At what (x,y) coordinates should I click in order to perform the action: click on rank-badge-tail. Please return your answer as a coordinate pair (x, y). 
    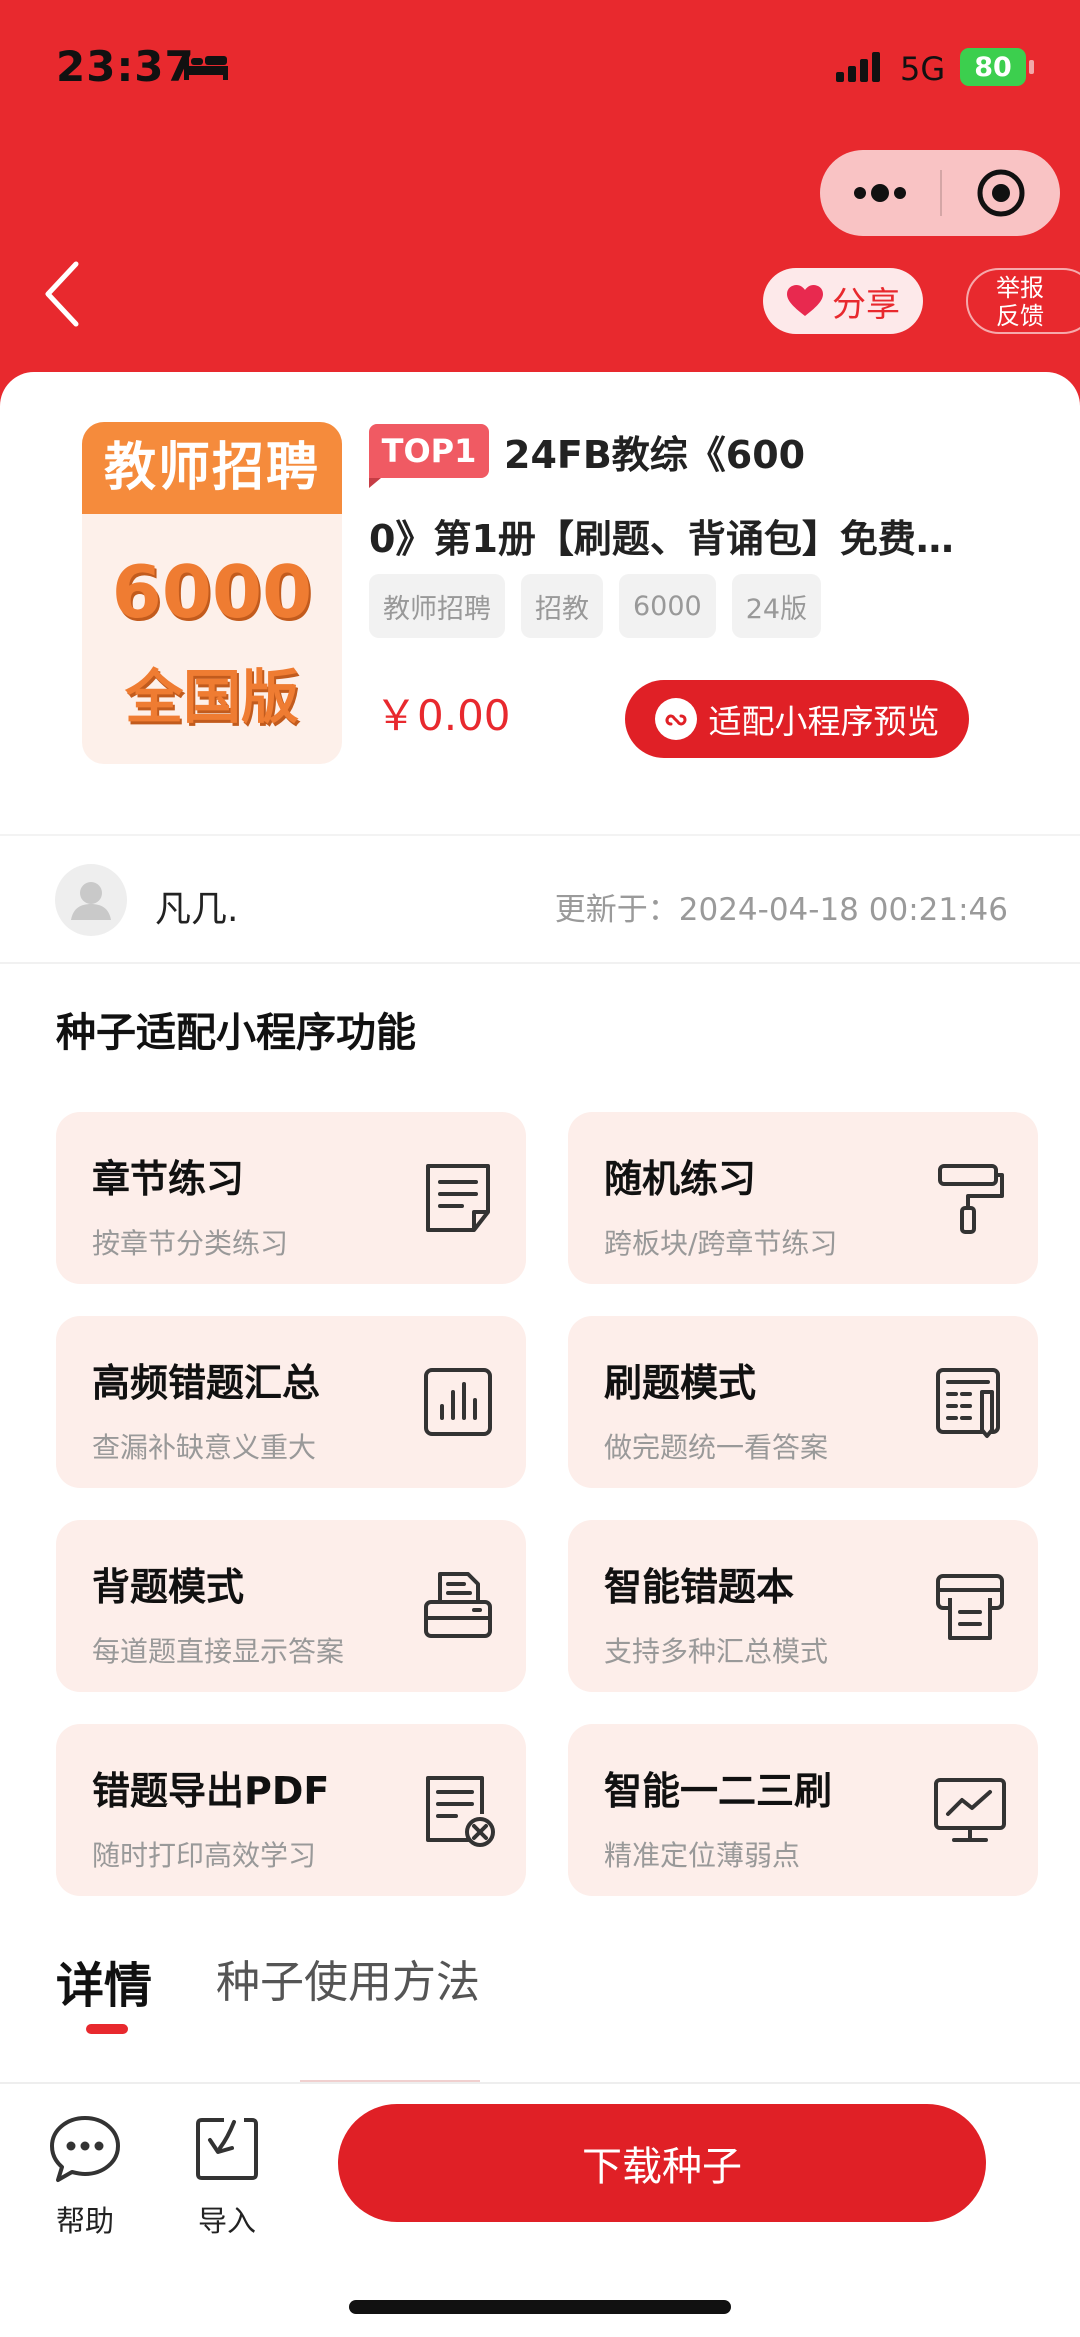
    Looking at the image, I should click on (375, 483).